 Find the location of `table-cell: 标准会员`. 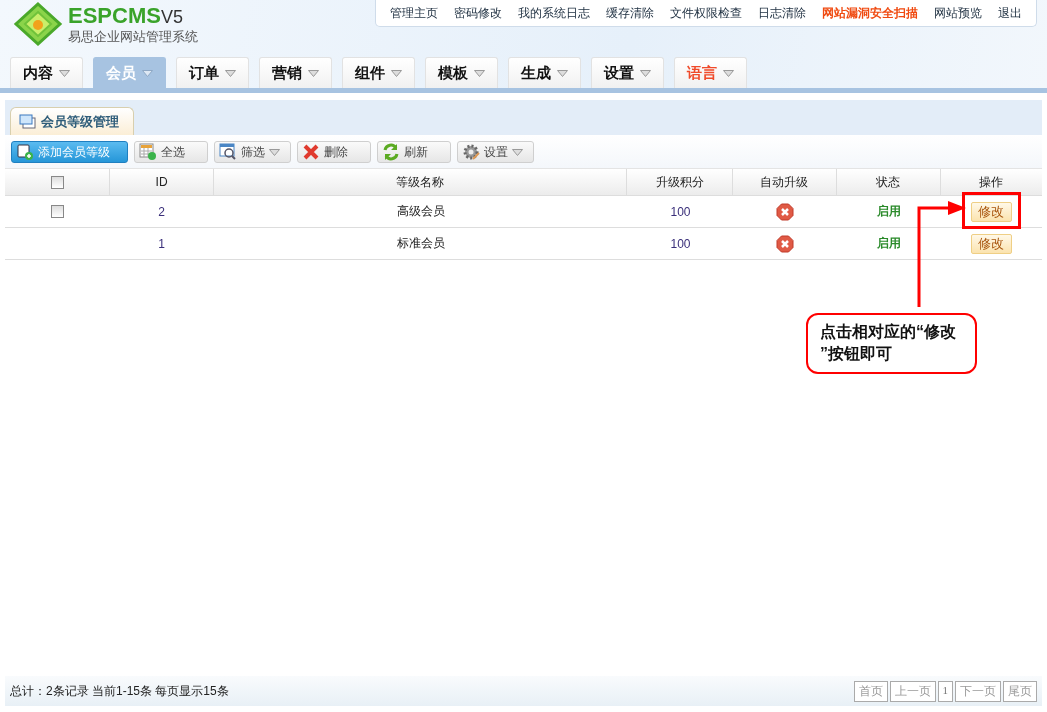

table-cell: 标准会员 is located at coordinates (420, 243).